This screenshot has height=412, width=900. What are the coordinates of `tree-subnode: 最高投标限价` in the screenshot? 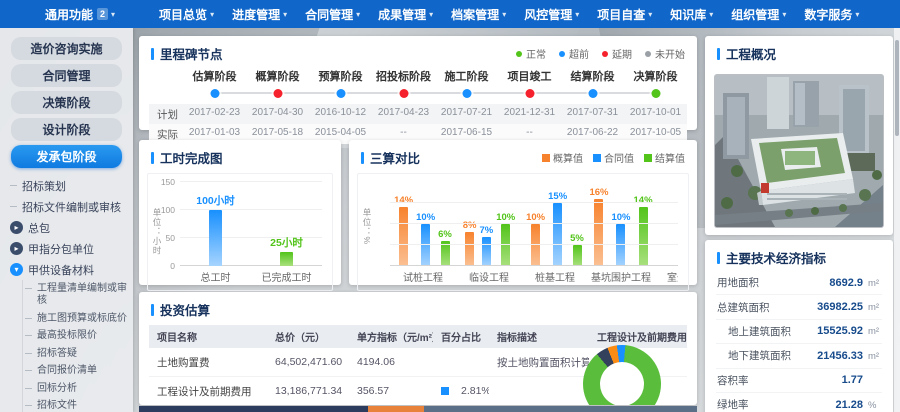 It's located at (78, 337).